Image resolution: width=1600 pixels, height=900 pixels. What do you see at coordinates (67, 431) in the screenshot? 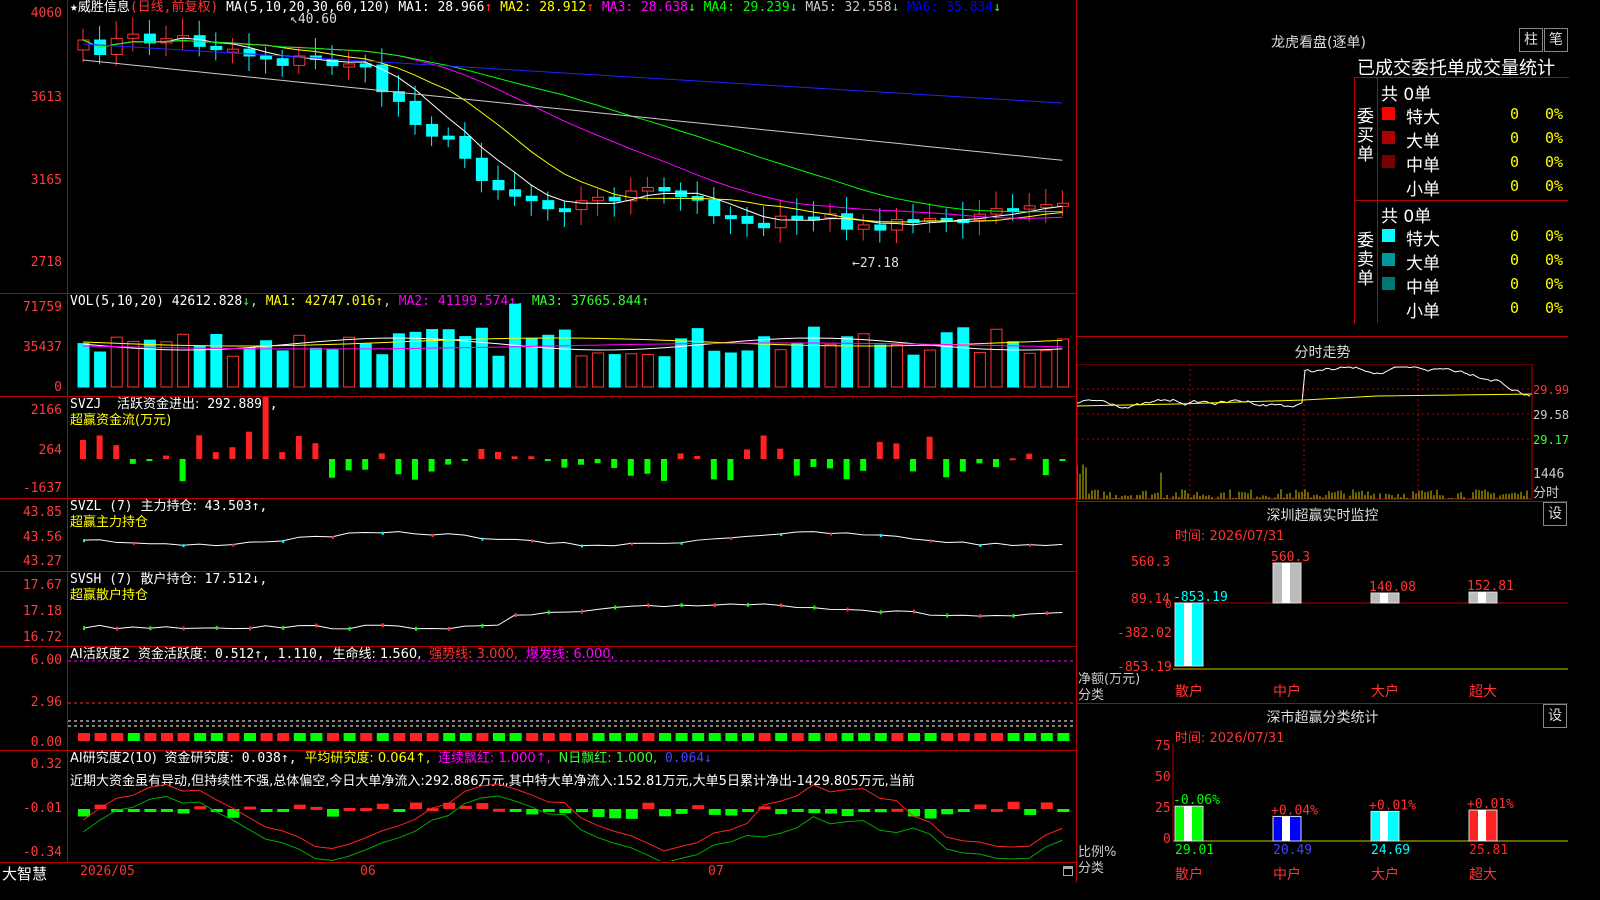
I see `axis-divider` at bounding box center [67, 431].